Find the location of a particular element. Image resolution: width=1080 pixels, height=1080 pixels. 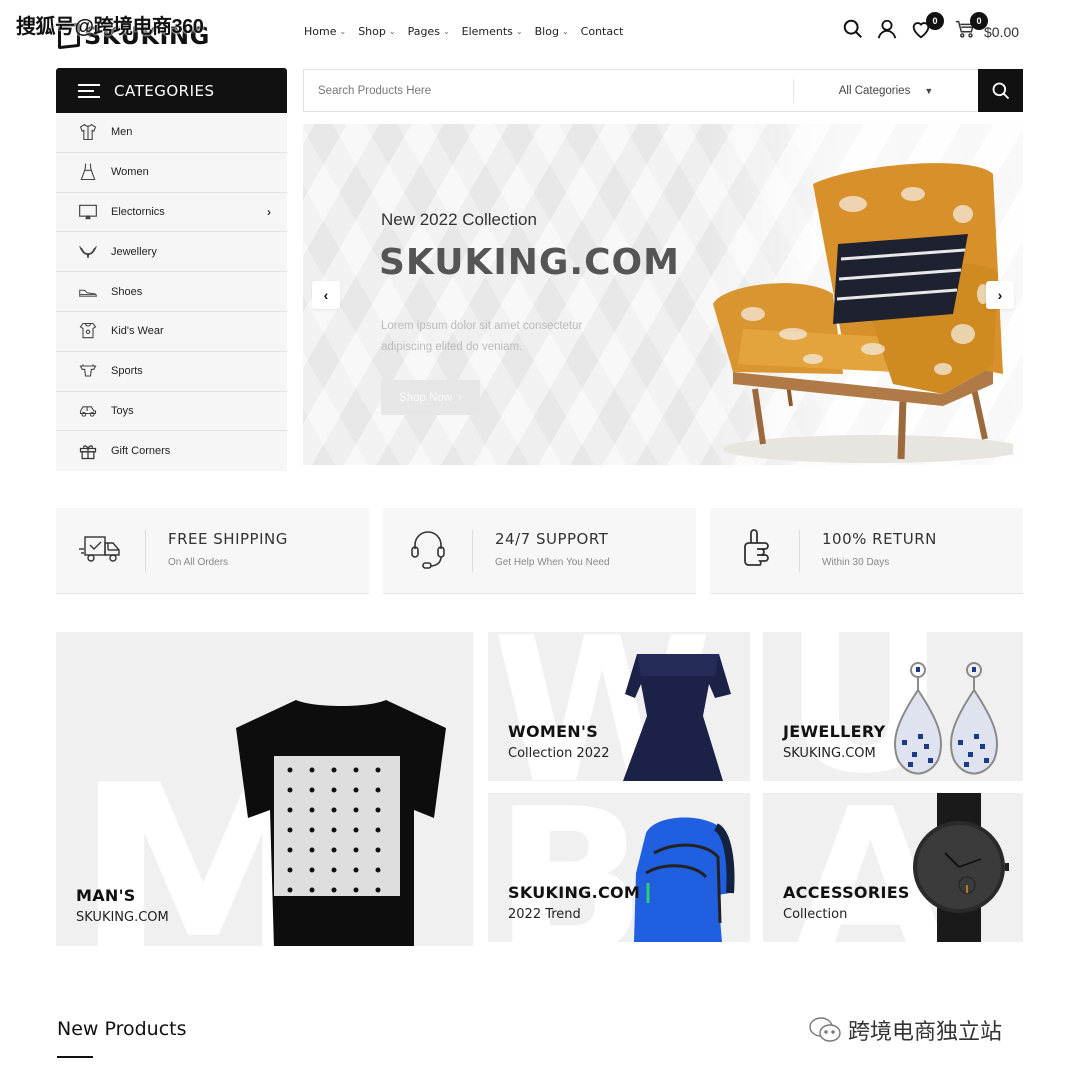

header-actions: 0 0 $0.00 is located at coordinates (930, 26).